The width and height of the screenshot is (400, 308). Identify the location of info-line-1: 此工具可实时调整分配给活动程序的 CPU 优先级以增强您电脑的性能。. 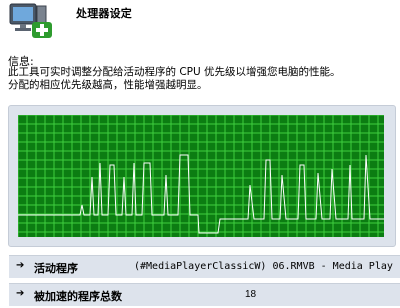
(174, 72).